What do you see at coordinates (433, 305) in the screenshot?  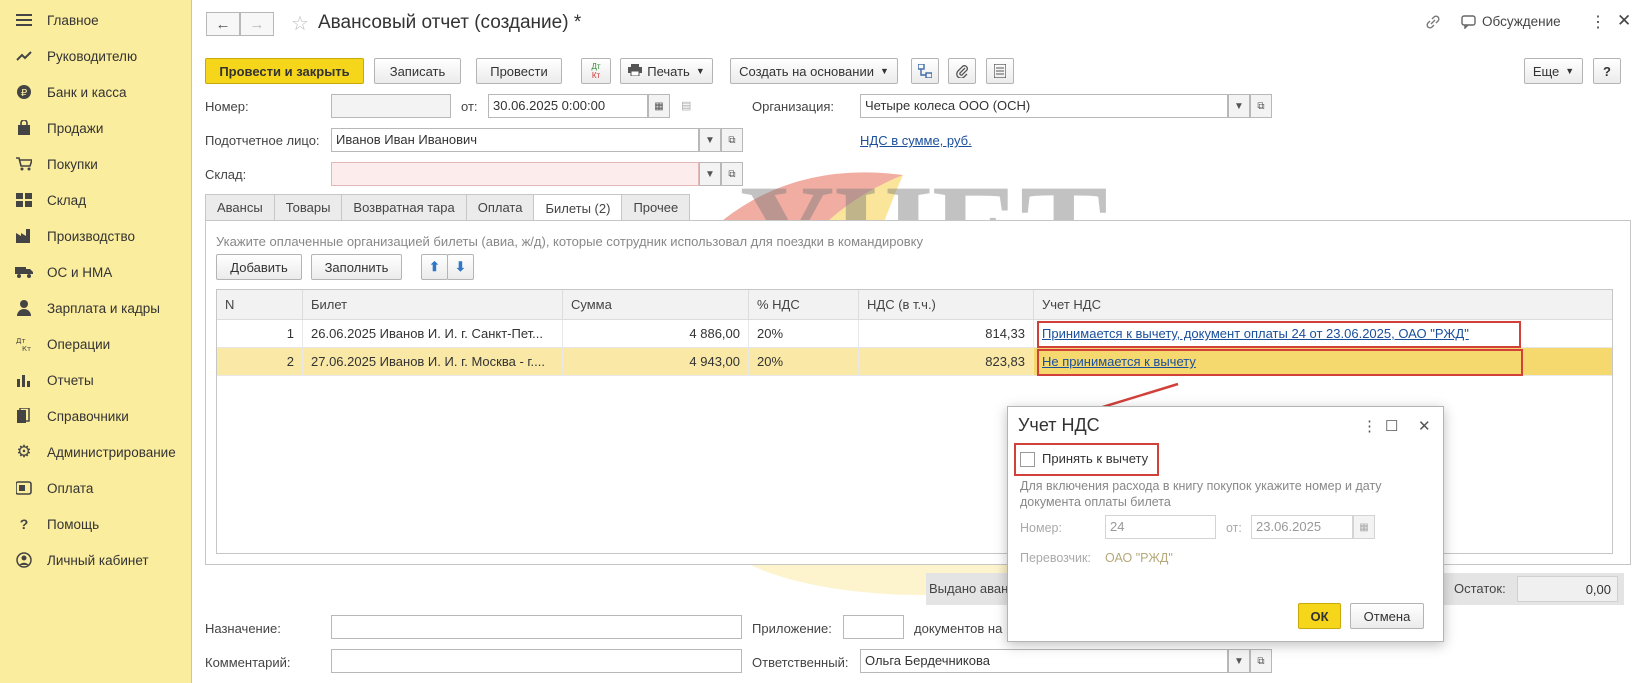 I see `column-header-ticket: Билет` at bounding box center [433, 305].